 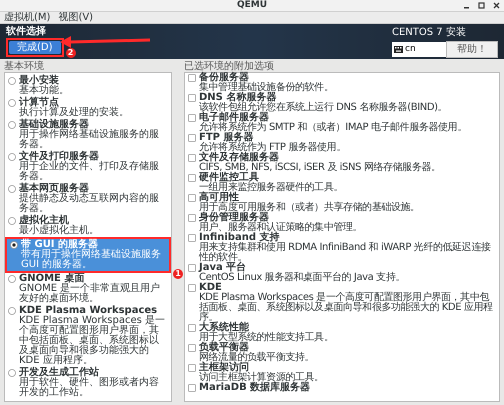 What do you see at coordinates (320, 168) in the screenshot?
I see `option-description: CIFS, SMB, NFS, iSCSI, iSER 及 iSNS 网络存储服务器。` at bounding box center [320, 168].